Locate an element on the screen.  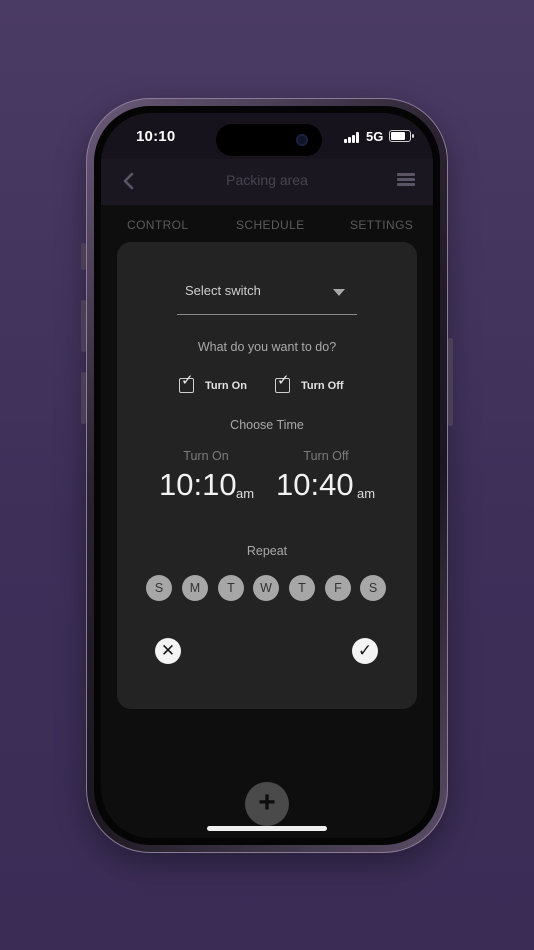
turn-on-checkbox: ✓ Turn On is located at coordinates (219, 383).